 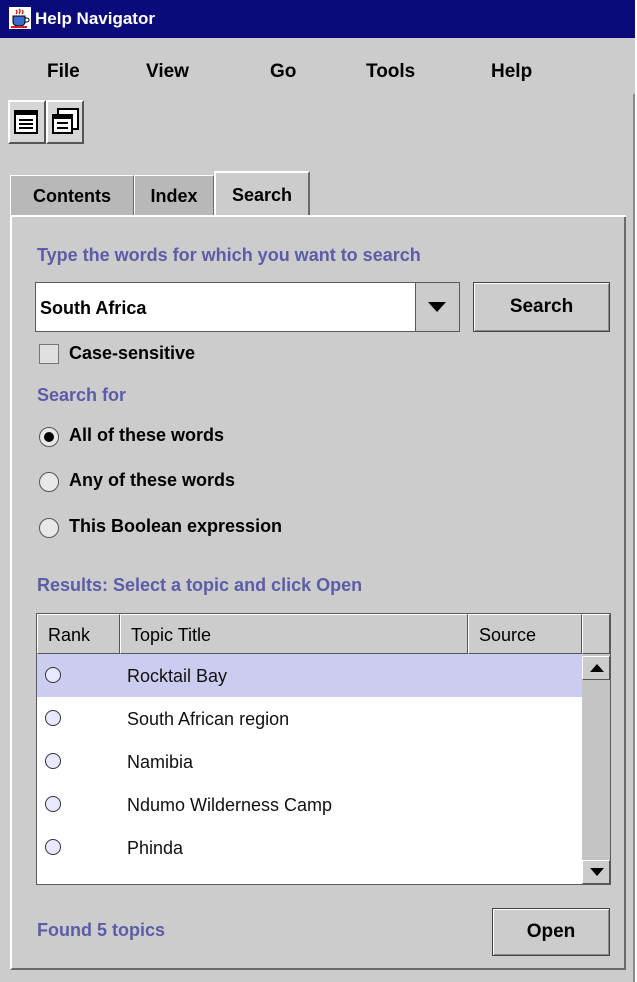 I want to click on option-any-words-label: Any of these words, so click(x=152, y=480).